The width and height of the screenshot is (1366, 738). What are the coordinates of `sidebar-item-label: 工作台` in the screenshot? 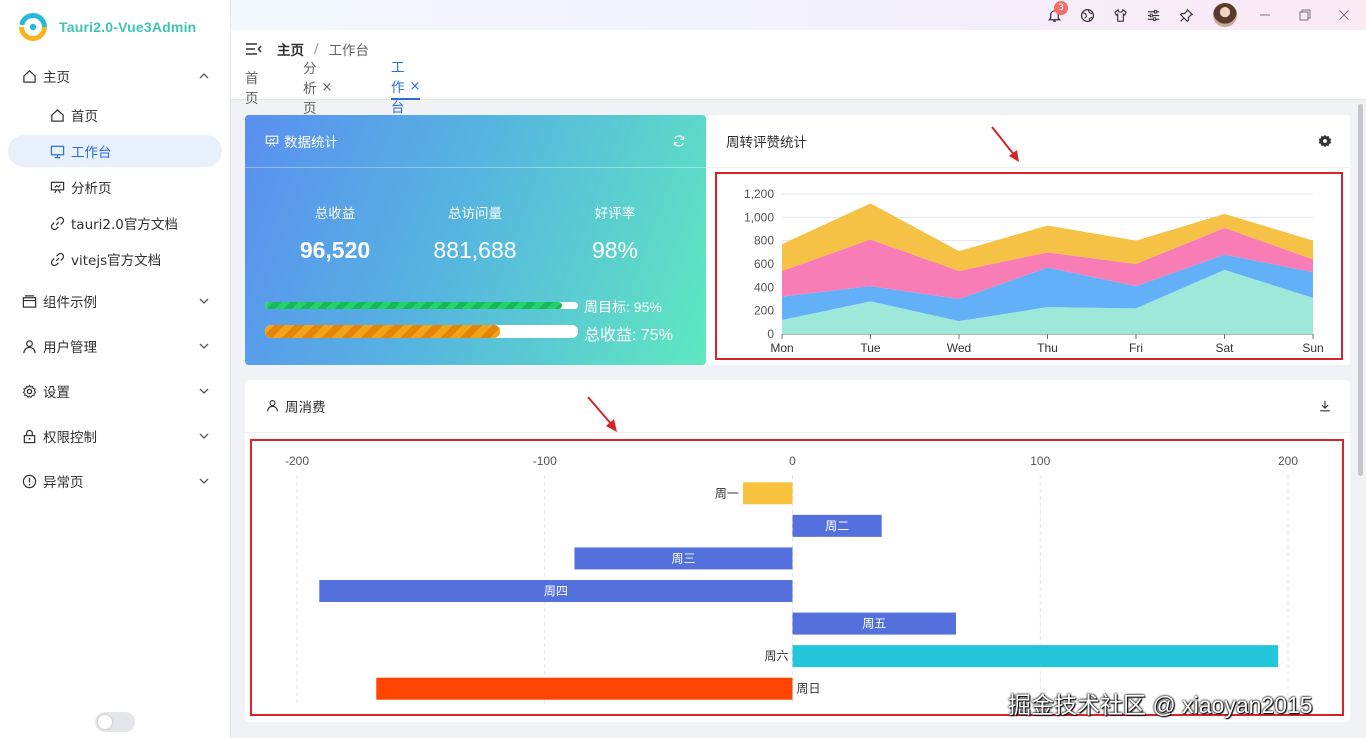 It's located at (91, 153).